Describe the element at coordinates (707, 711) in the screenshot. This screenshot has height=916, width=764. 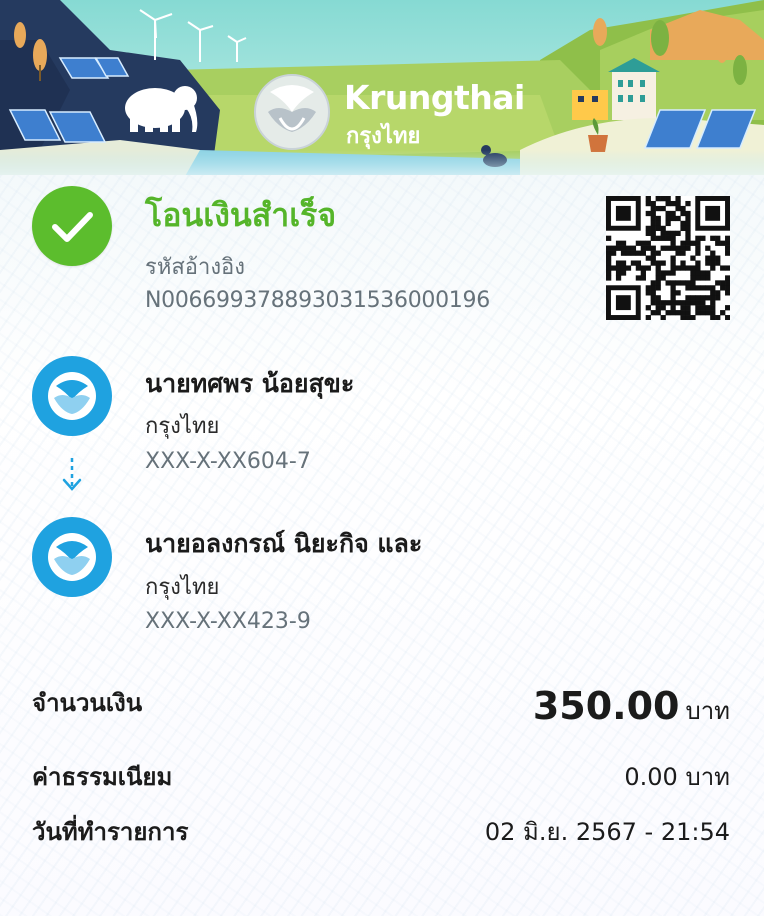
I see `amount-unit: บาท` at that location.